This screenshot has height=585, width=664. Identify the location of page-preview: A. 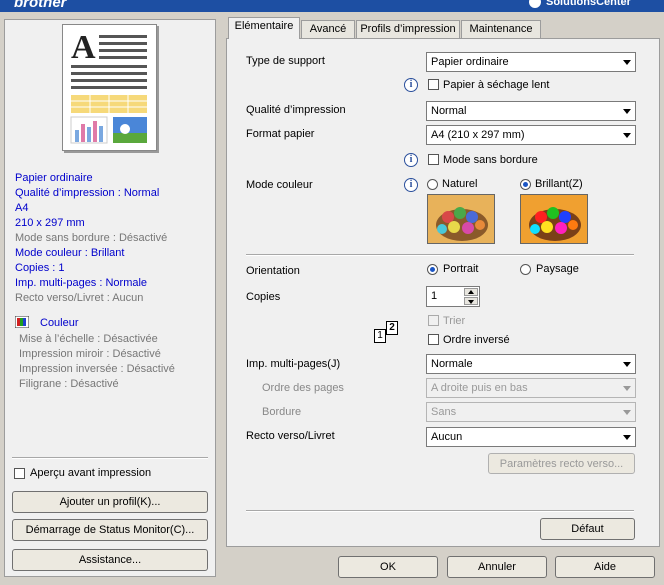
(109, 87).